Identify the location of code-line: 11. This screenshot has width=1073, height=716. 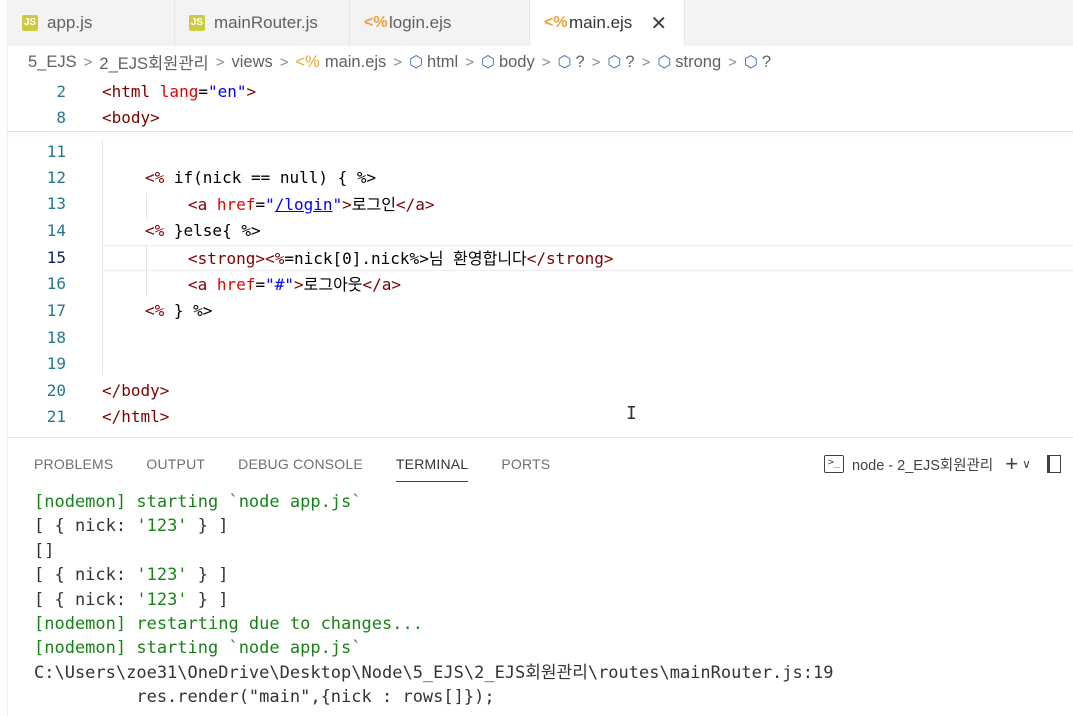
(540, 151).